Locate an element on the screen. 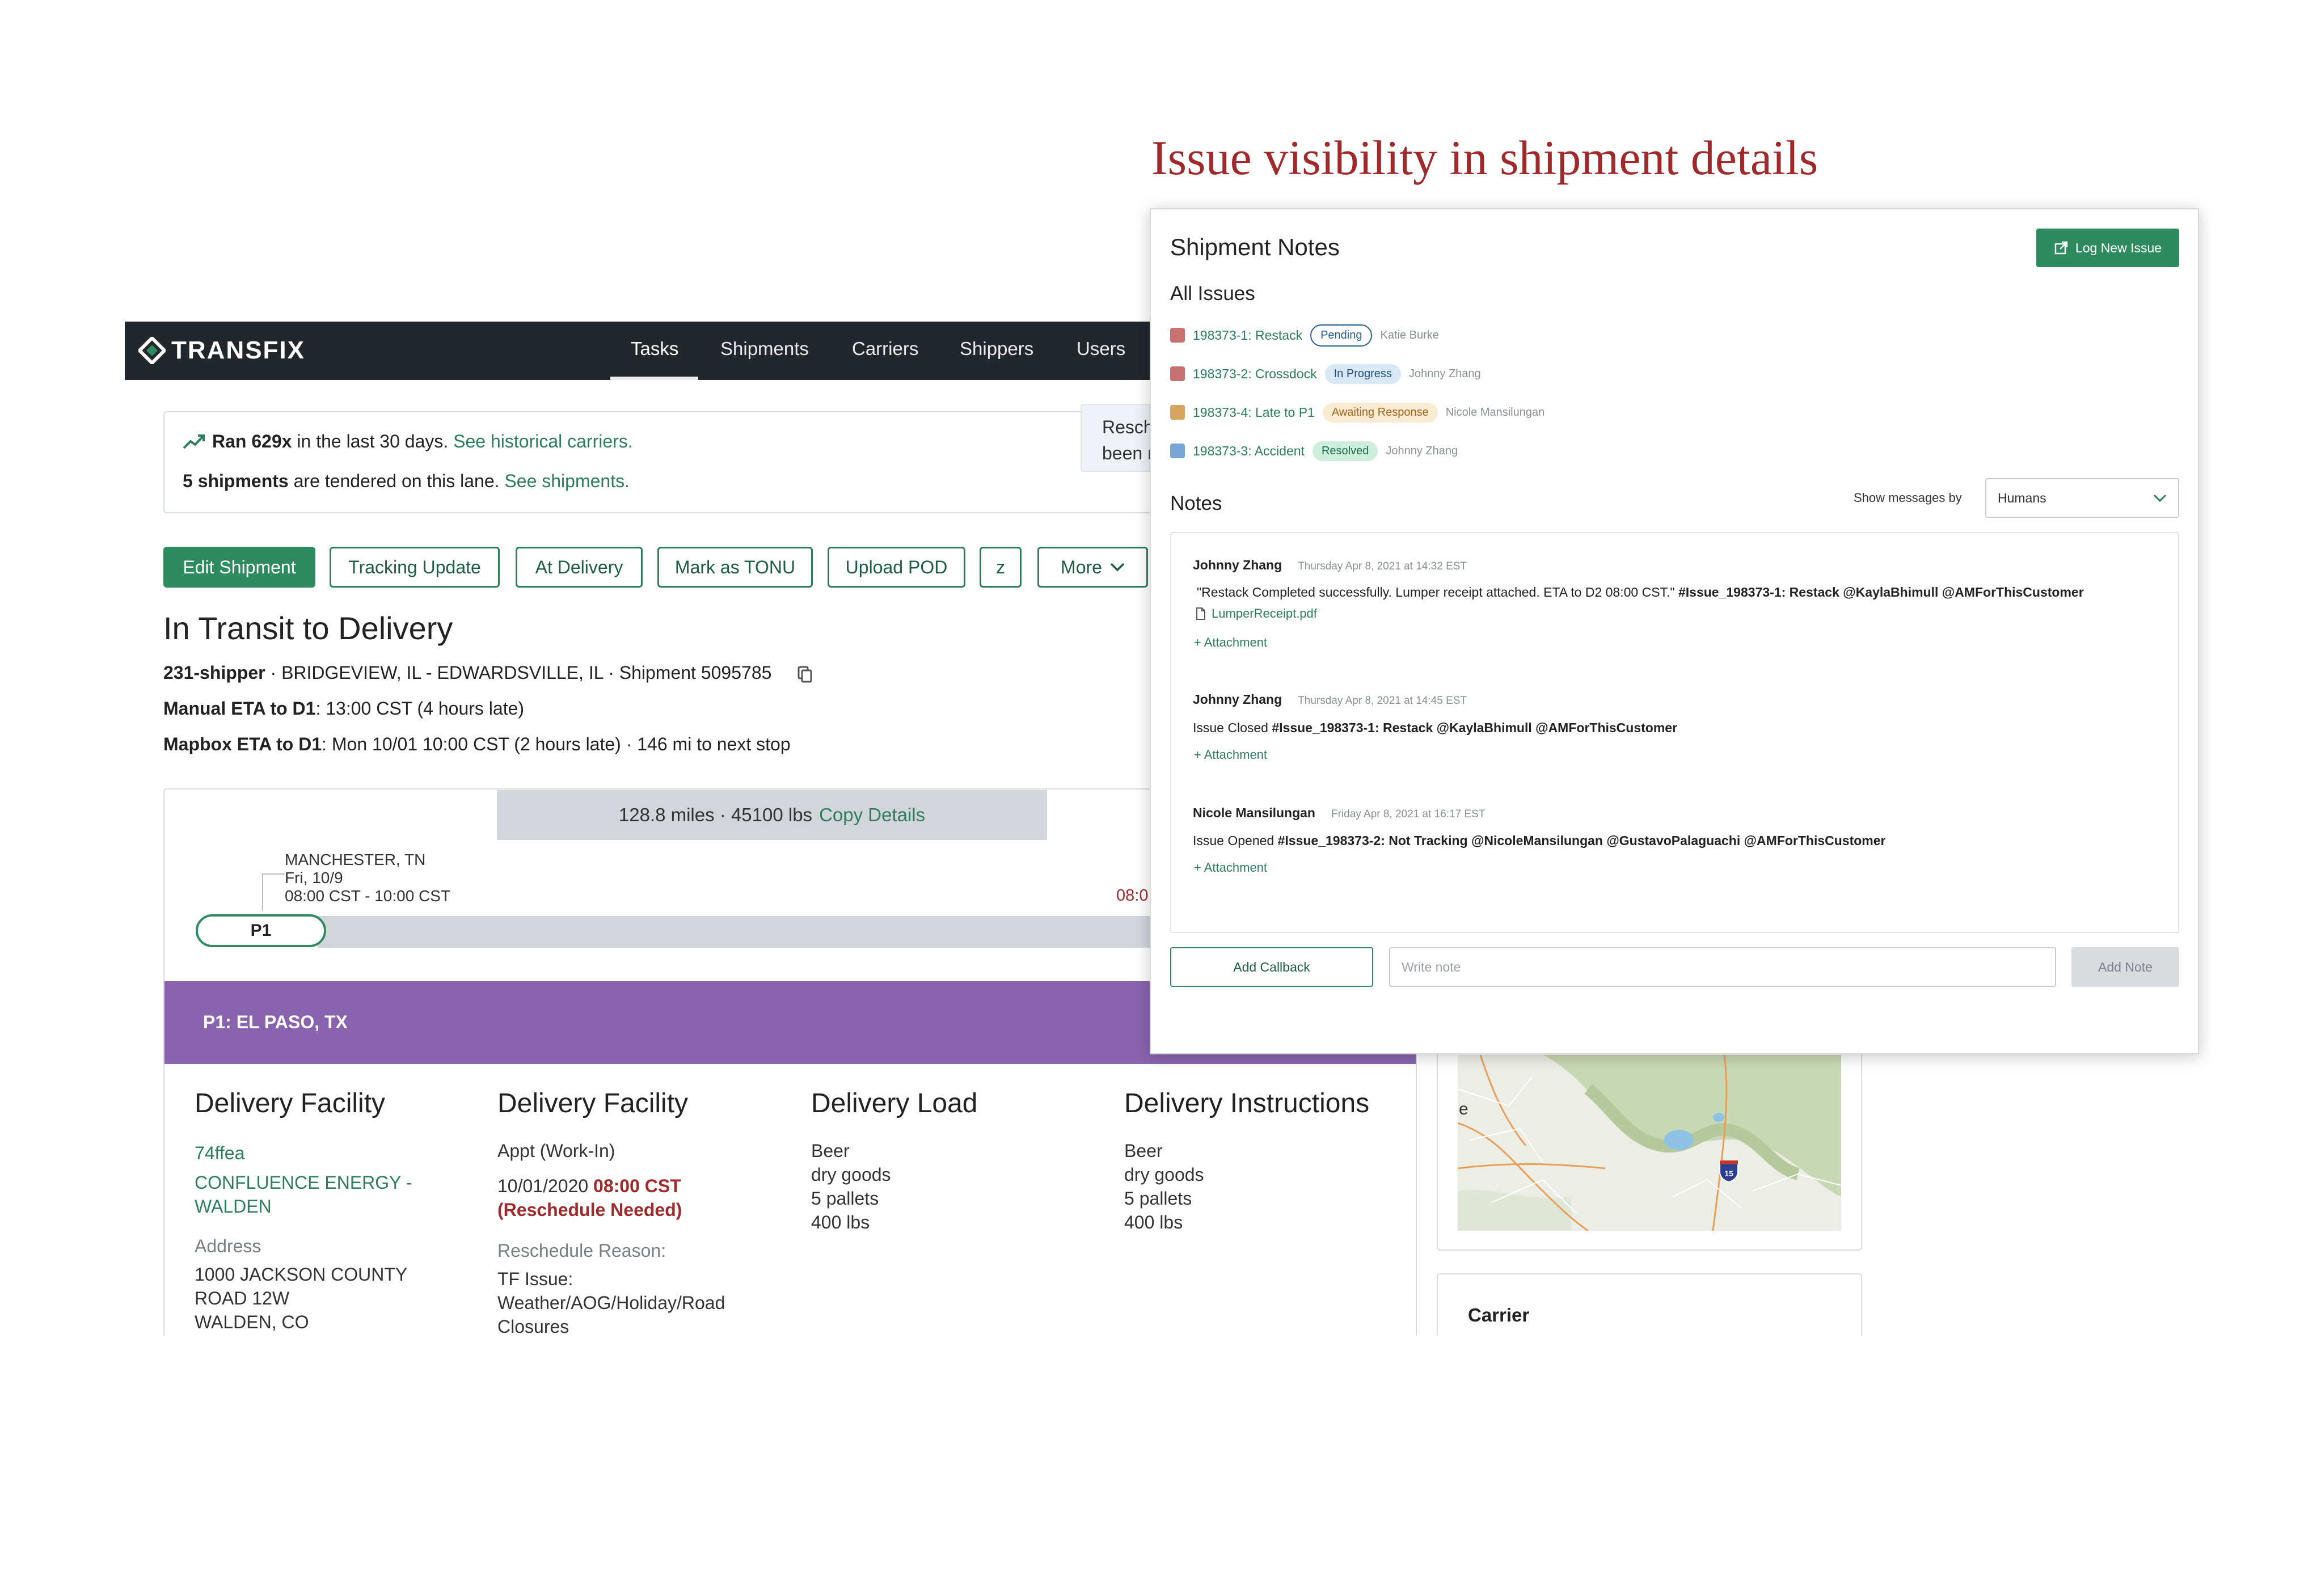 This screenshot has height=1596, width=2321. stop-city: MANCHESTER, TN is located at coordinates (355, 859).